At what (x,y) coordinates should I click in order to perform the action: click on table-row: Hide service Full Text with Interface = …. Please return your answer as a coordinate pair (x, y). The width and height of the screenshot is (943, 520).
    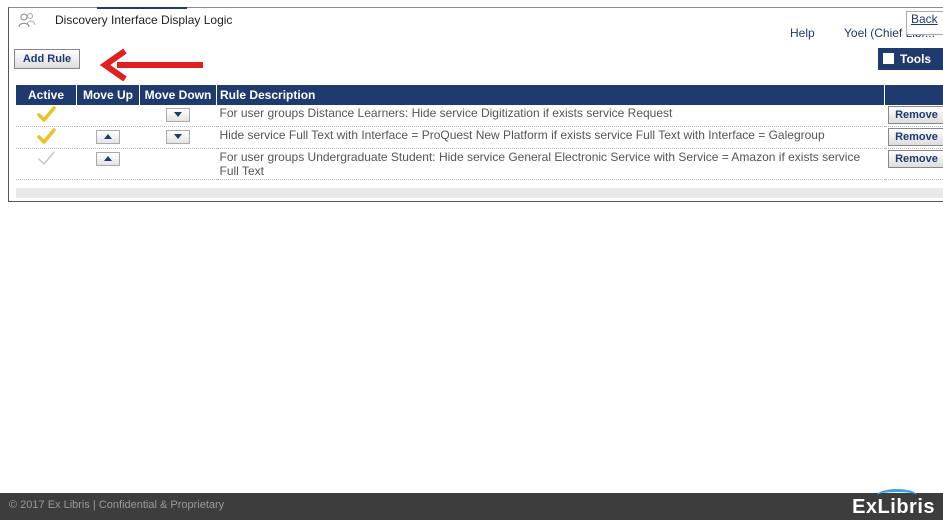
    Looking at the image, I should click on (479, 137).